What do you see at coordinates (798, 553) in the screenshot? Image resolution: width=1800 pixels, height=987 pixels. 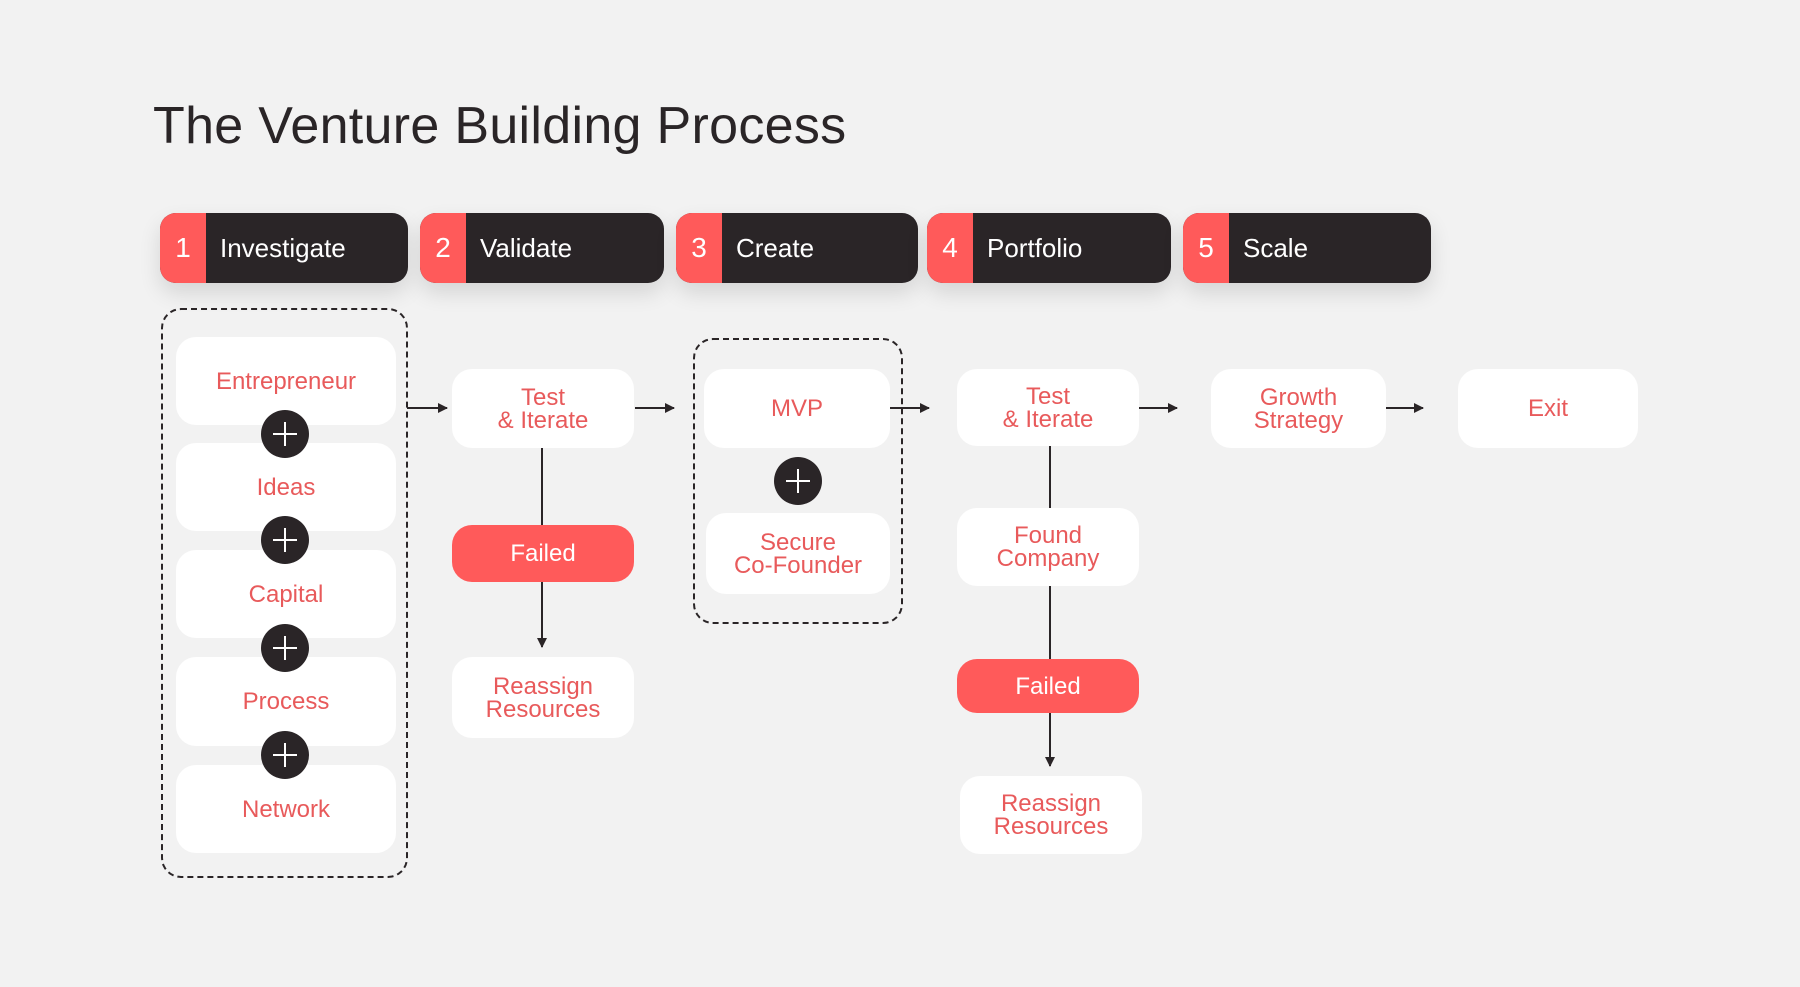 I see `card-secure-cofounder: Secure Co-Founder` at bounding box center [798, 553].